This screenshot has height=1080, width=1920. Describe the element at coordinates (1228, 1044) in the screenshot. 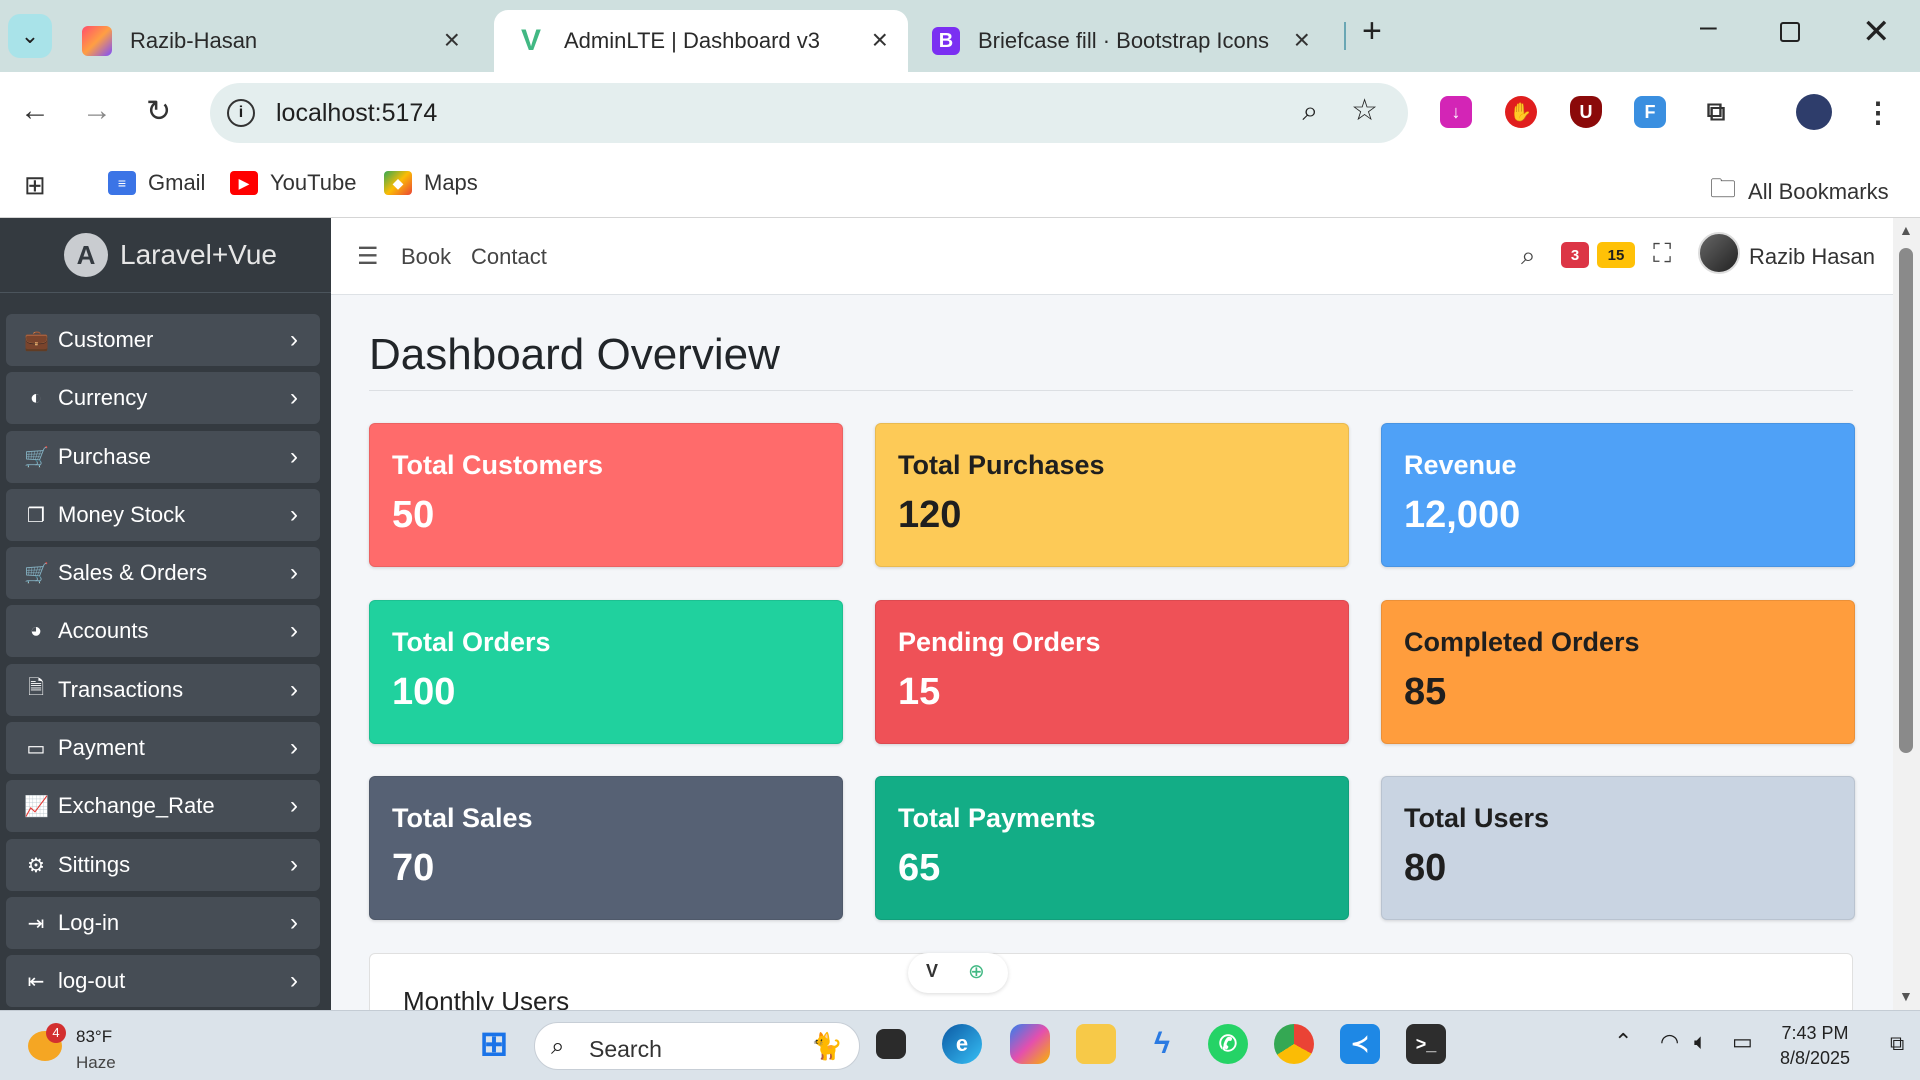

I see `whatsapp-icon: ✆` at that location.